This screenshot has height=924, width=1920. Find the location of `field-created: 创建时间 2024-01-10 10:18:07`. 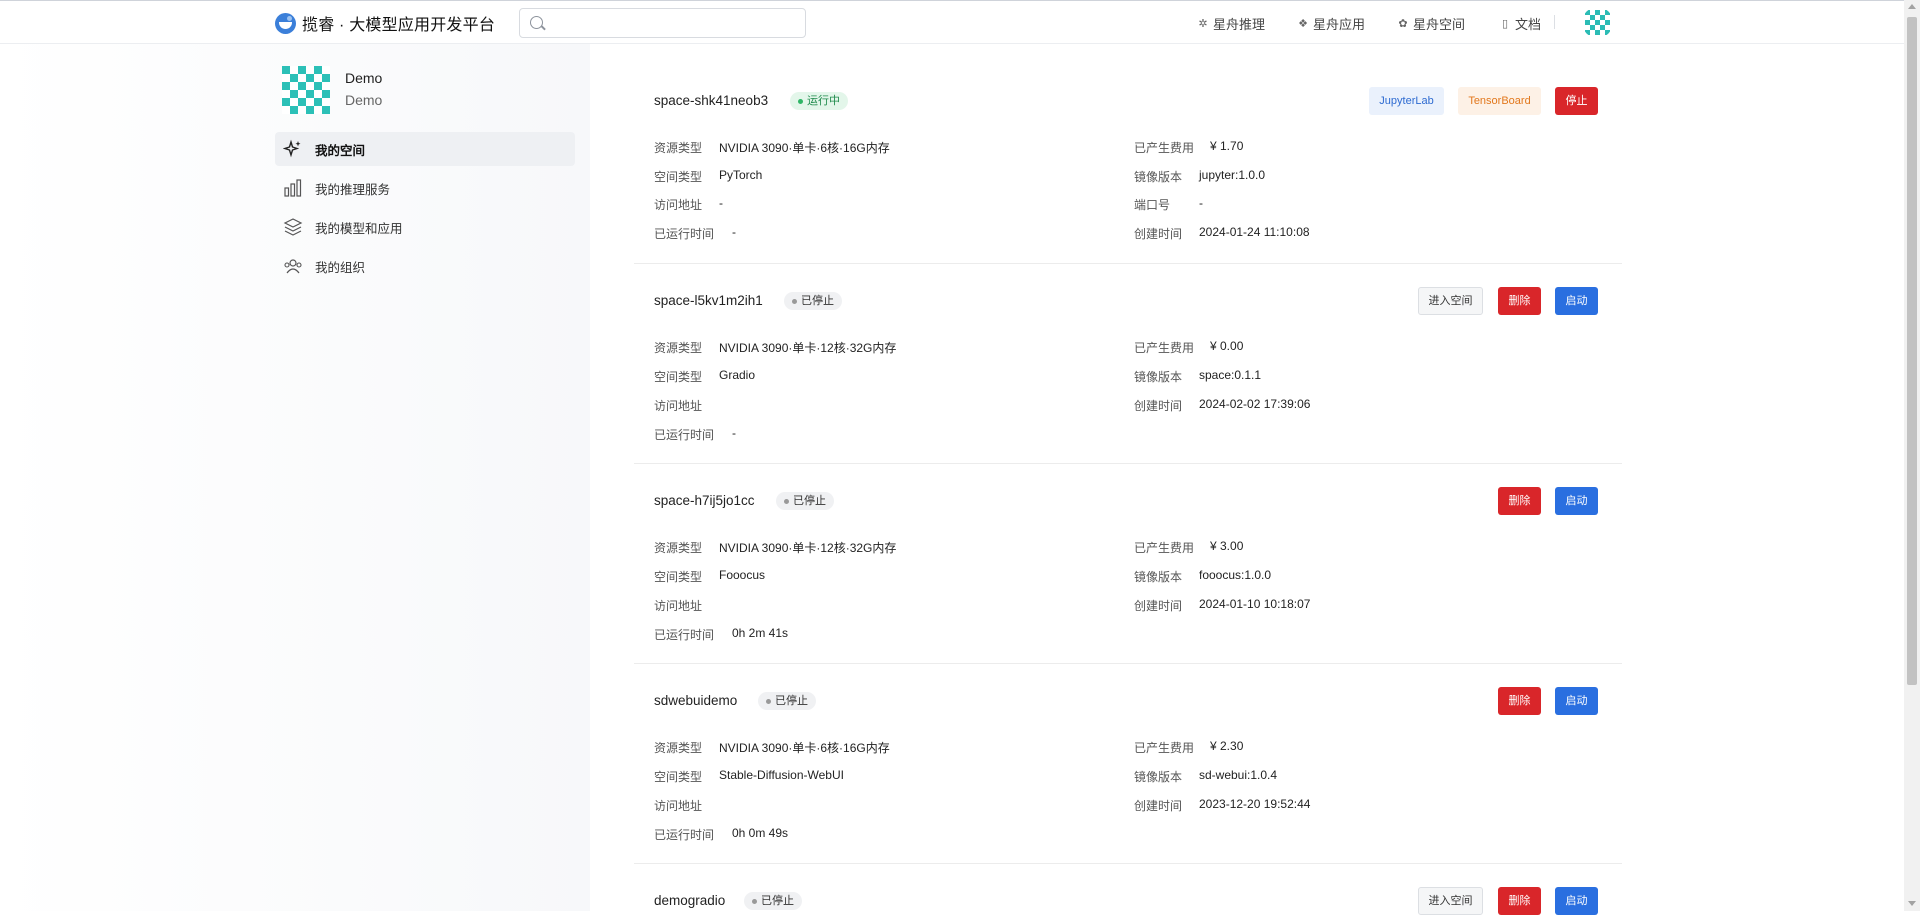

field-created: 创建时间 2024-01-10 10:18:07 is located at coordinates (1222, 605).